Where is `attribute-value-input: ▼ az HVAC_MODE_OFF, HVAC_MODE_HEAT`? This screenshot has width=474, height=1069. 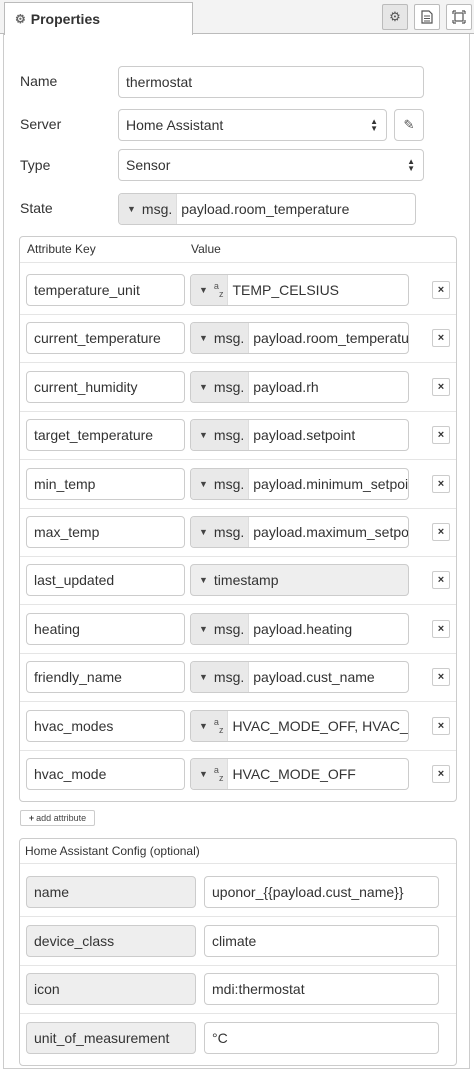 attribute-value-input: ▼ az HVAC_MODE_OFF, HVAC_MODE_HEAT is located at coordinates (299, 725).